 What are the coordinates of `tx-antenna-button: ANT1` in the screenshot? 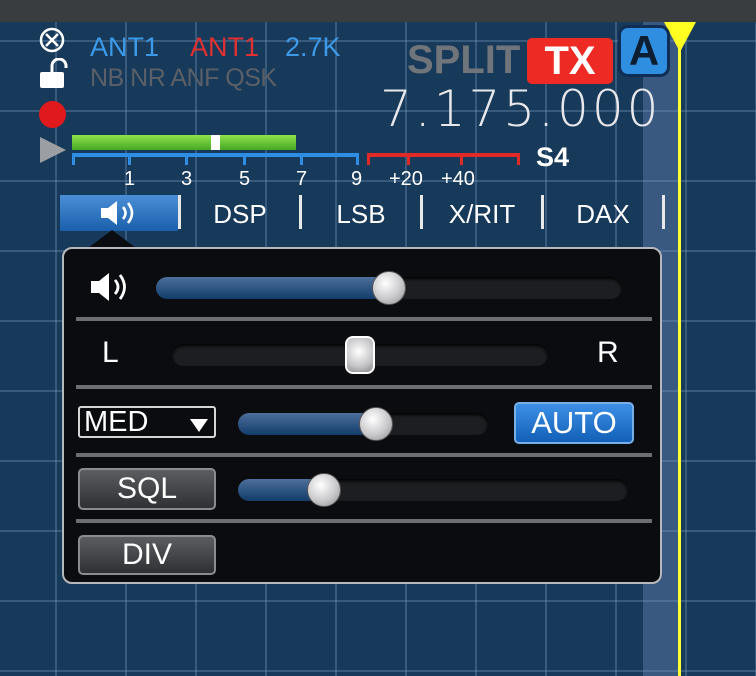 It's located at (224, 47).